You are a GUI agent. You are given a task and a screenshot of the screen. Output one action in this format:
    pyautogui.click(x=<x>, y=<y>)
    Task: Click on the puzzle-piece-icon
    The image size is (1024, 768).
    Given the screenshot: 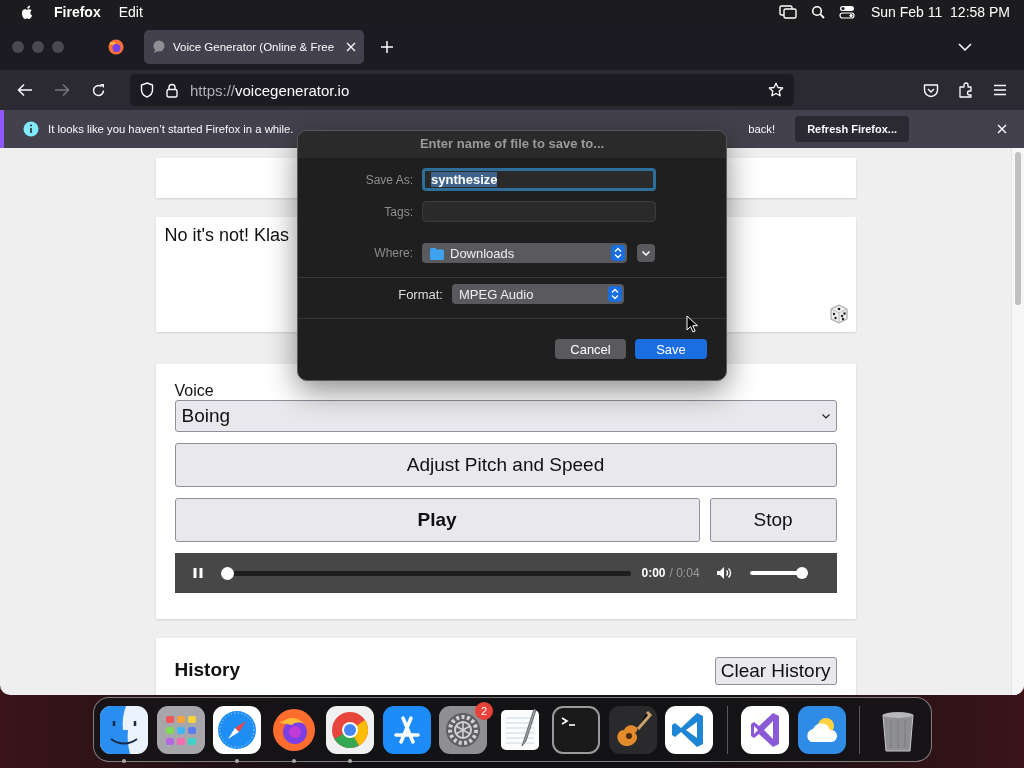 What is the action you would take?
    pyautogui.click(x=966, y=90)
    